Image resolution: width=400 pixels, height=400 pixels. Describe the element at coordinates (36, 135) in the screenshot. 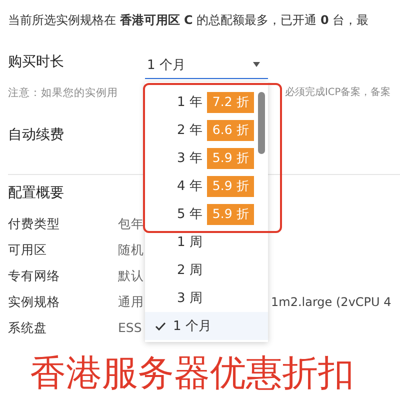

I see `field-label: 自动续费` at that location.